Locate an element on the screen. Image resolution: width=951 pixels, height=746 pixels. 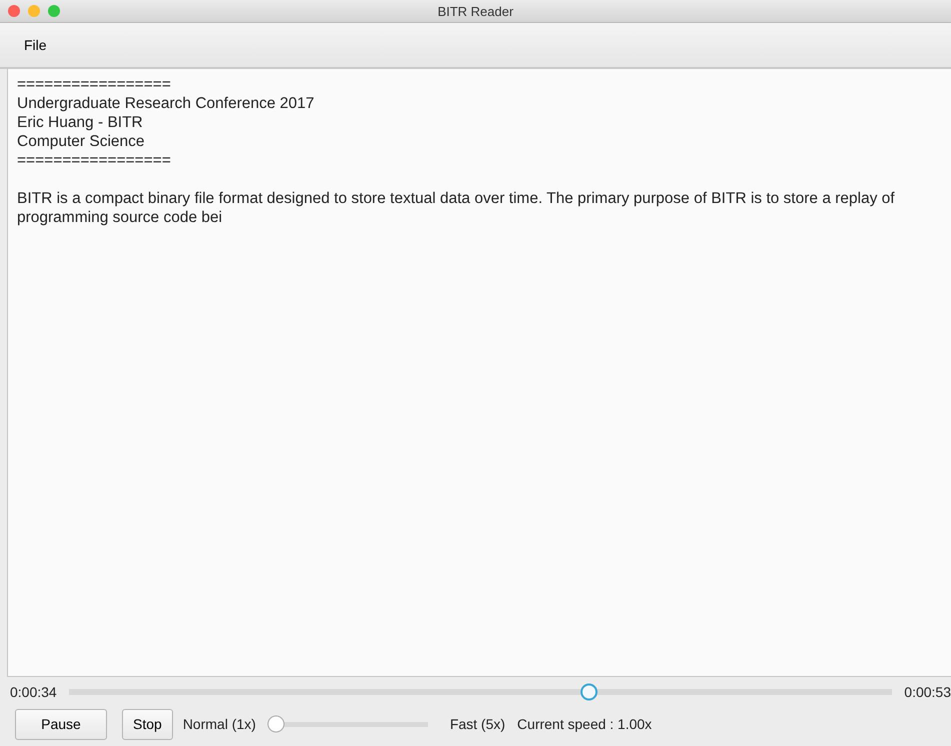
speed-max-label: Fast (5x) is located at coordinates (478, 724).